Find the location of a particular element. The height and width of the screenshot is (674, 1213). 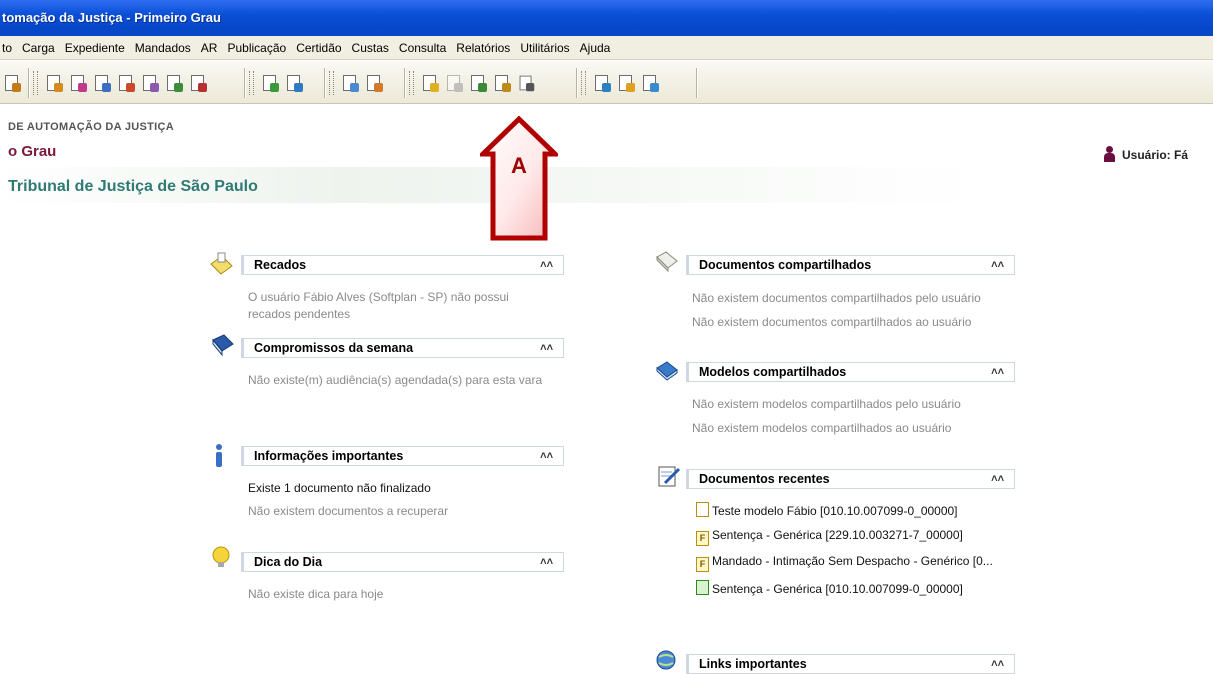

links-importantes-header: Links importantes ˄˄ is located at coordinates (850, 664).